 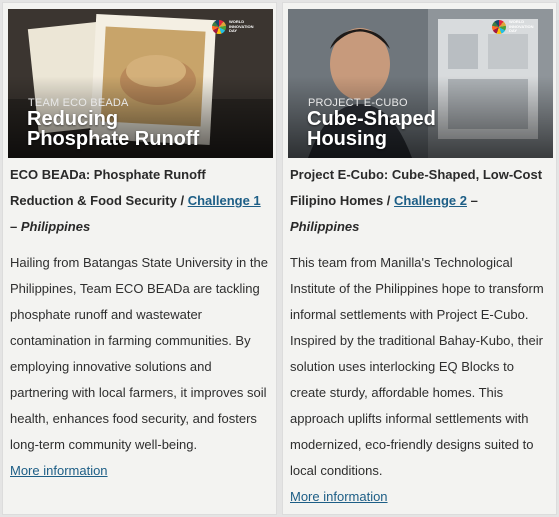 I want to click on thumbnail-title-line1: Reducing, so click(x=73, y=119).